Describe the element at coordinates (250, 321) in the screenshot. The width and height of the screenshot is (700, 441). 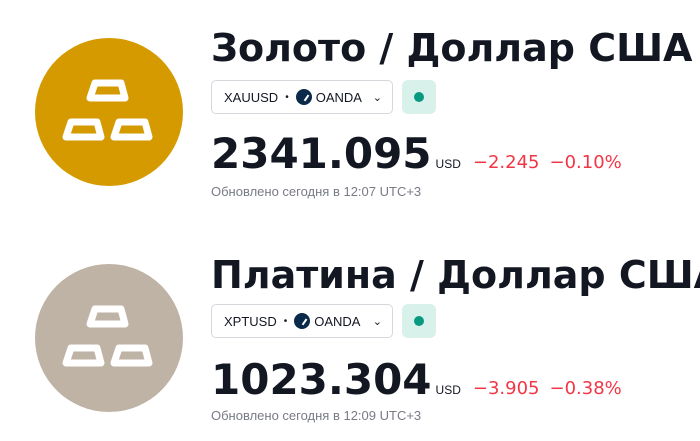
I see `symbol-label: XPTUSD` at that location.